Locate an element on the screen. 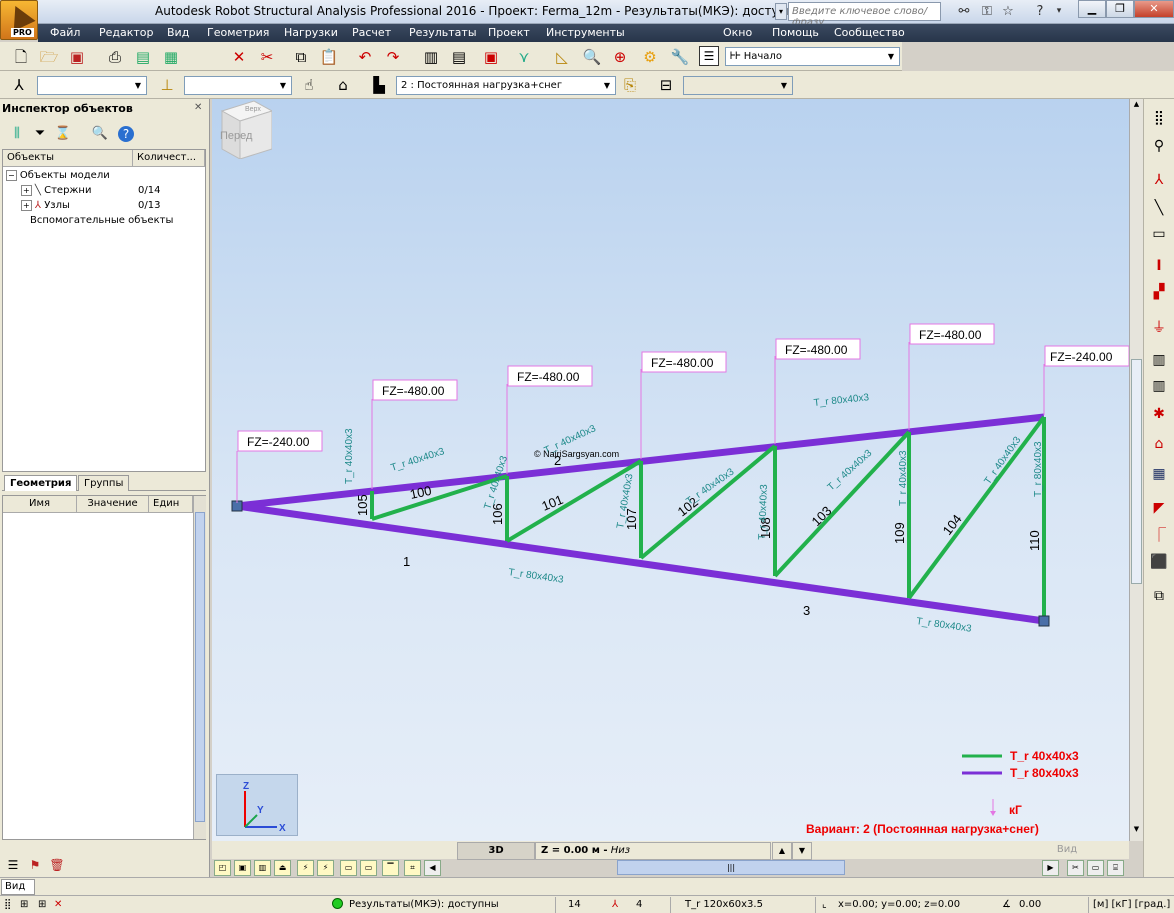 The image size is (1174, 913). menu-edit: Редактор is located at coordinates (126, 32).